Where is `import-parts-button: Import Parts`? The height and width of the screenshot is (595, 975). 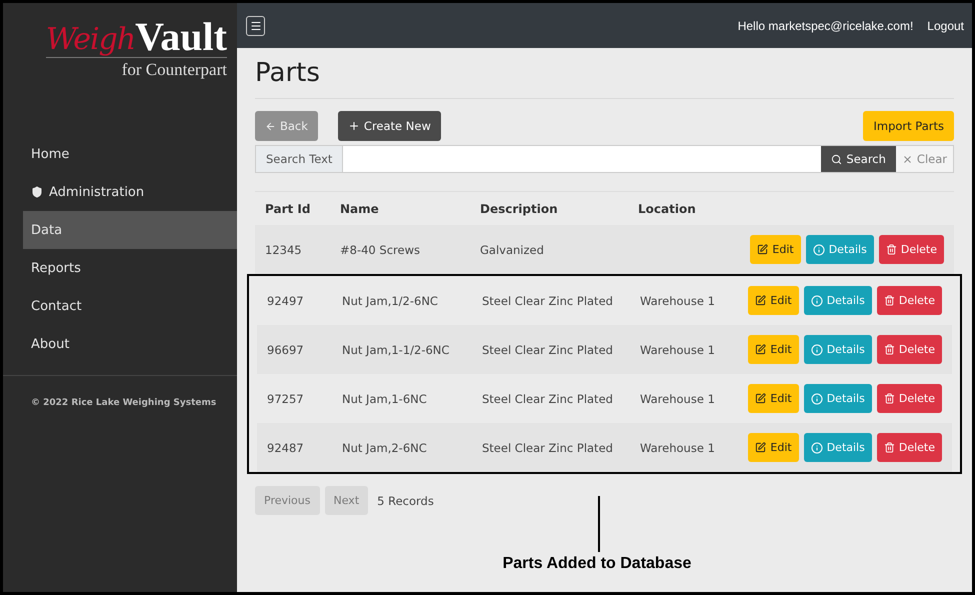
import-parts-button: Import Parts is located at coordinates (908, 126).